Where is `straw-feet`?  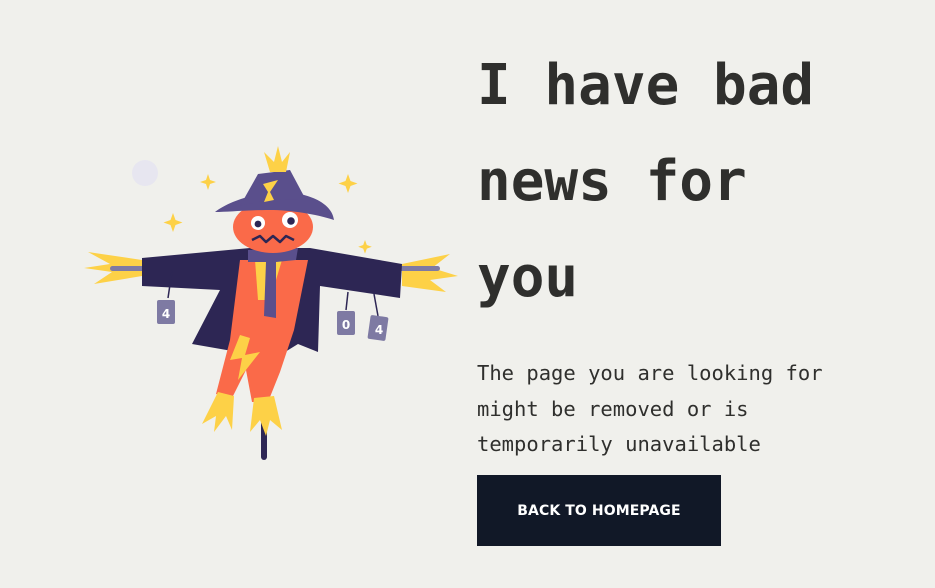
straw-feet is located at coordinates (242, 414).